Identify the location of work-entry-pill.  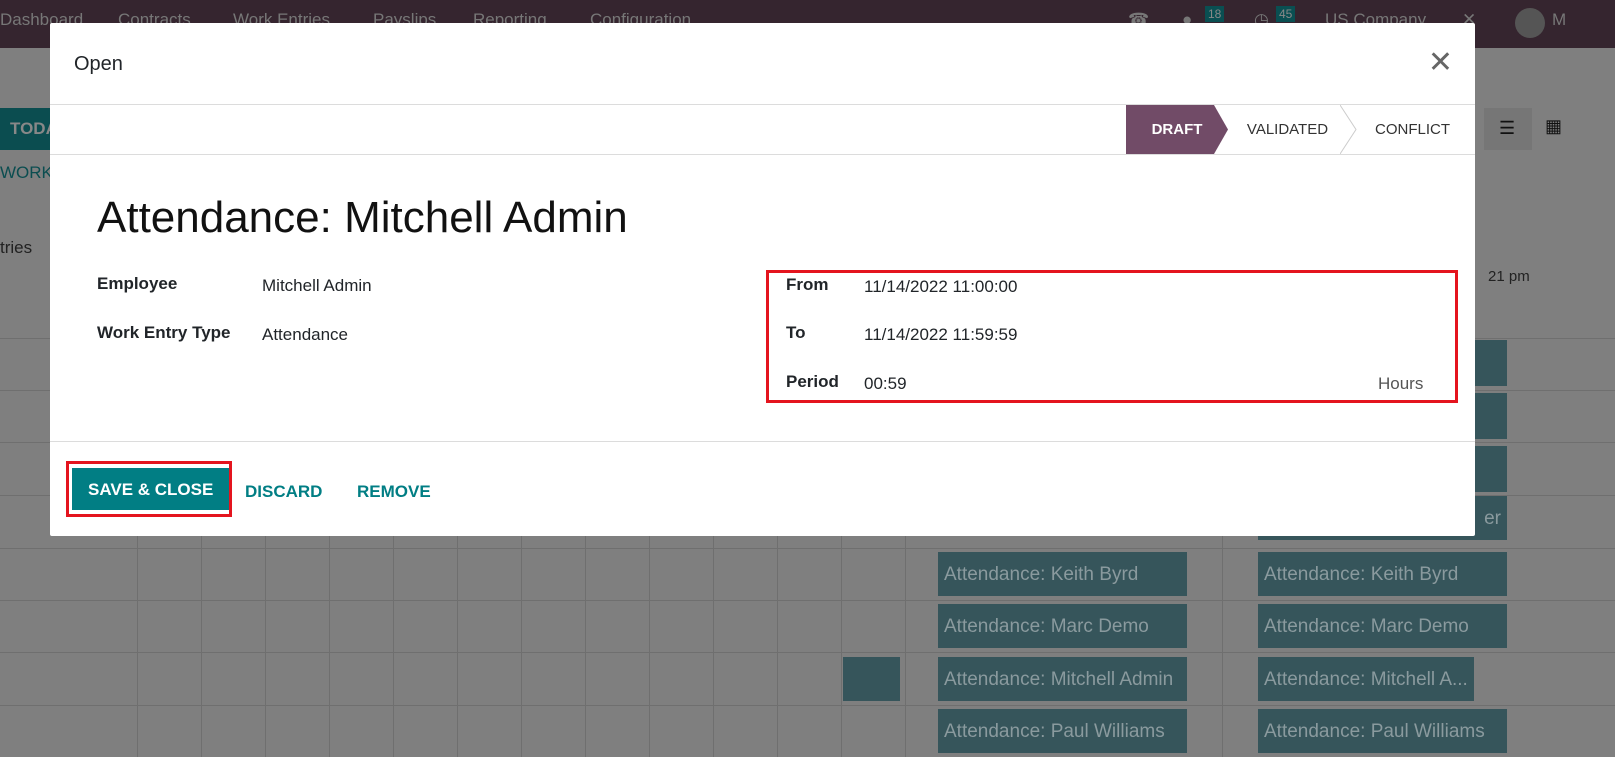
(871, 679).